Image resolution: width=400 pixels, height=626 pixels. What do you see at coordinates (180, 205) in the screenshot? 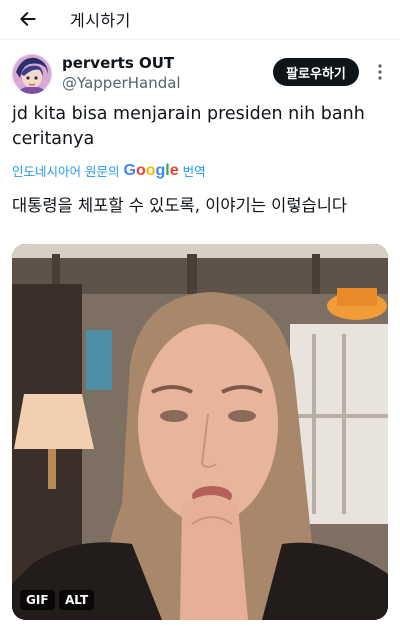
I see `translated-text: 대통령을 체포할 수 있도록, 이야기는 이렇습니다` at bounding box center [180, 205].